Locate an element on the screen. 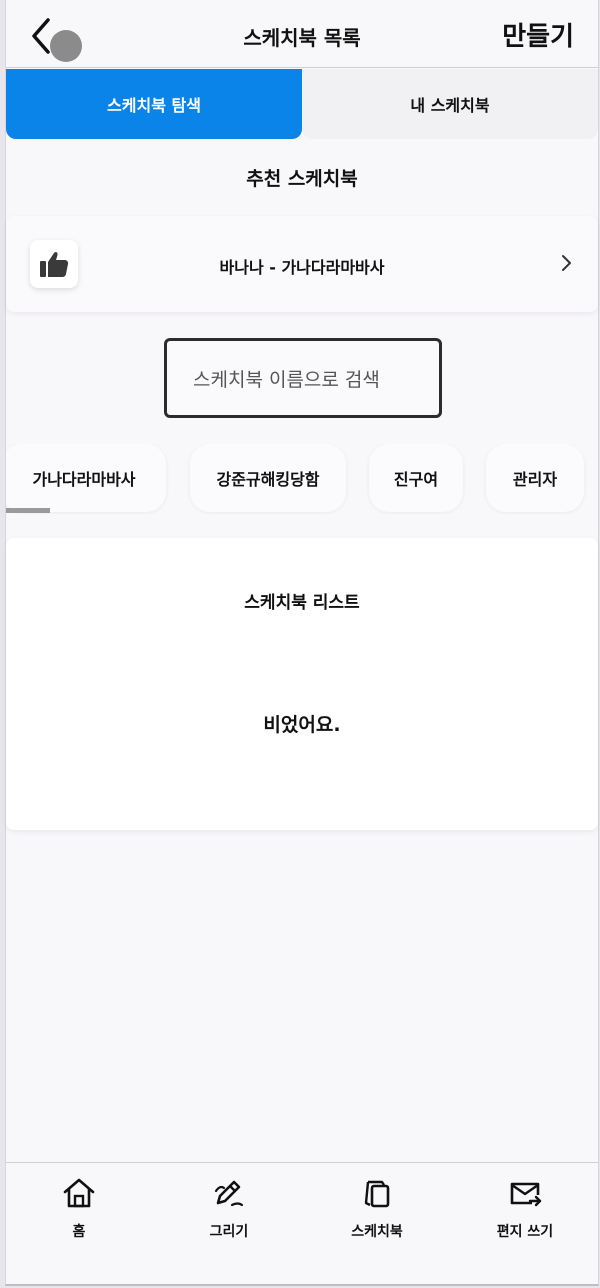 Image resolution: width=600 pixels, height=1288 pixels. search-input: 스케치북 이름으로 검색 is located at coordinates (303, 378).